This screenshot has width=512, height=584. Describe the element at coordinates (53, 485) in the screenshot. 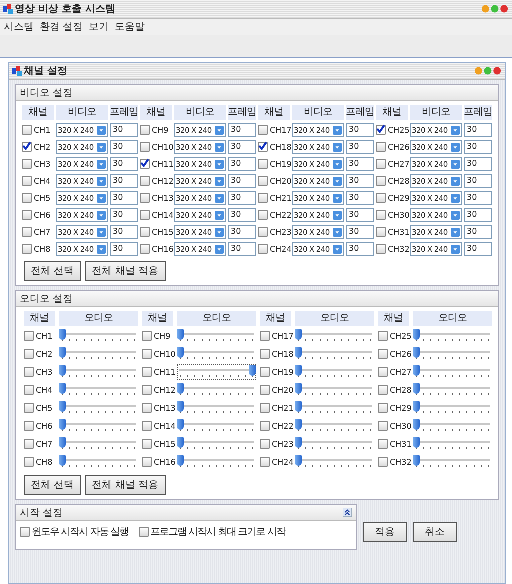

I see `action-button: 전체 선택` at that location.